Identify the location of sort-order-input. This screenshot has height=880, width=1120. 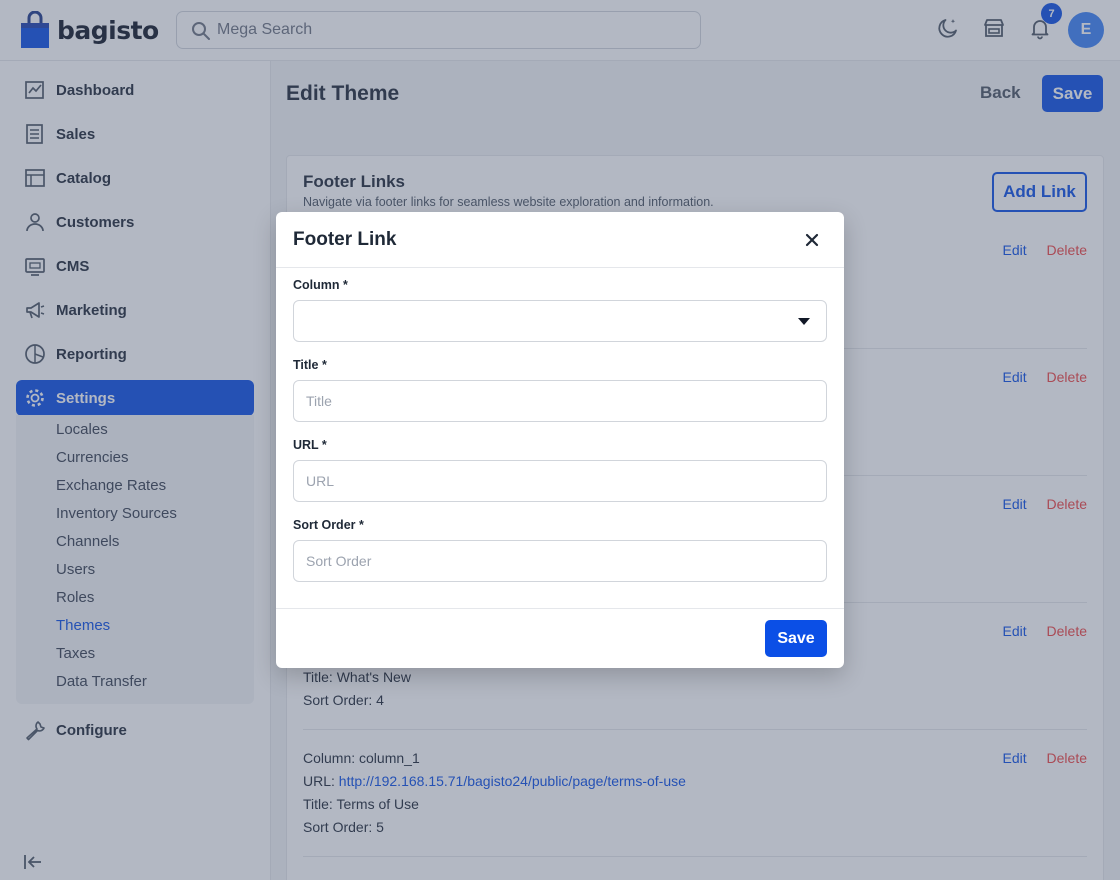
(560, 561).